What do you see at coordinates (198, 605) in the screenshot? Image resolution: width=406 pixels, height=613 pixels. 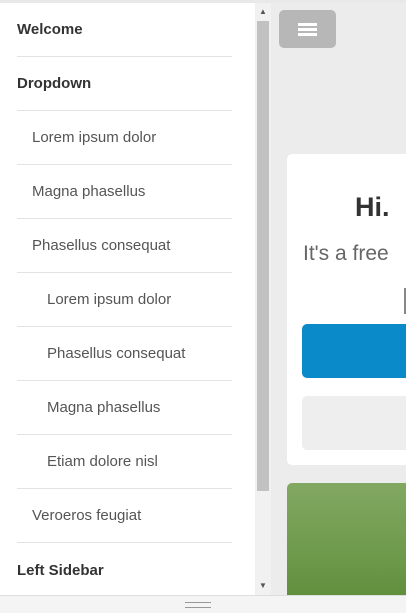 I see `resize-grip-icon` at bounding box center [198, 605].